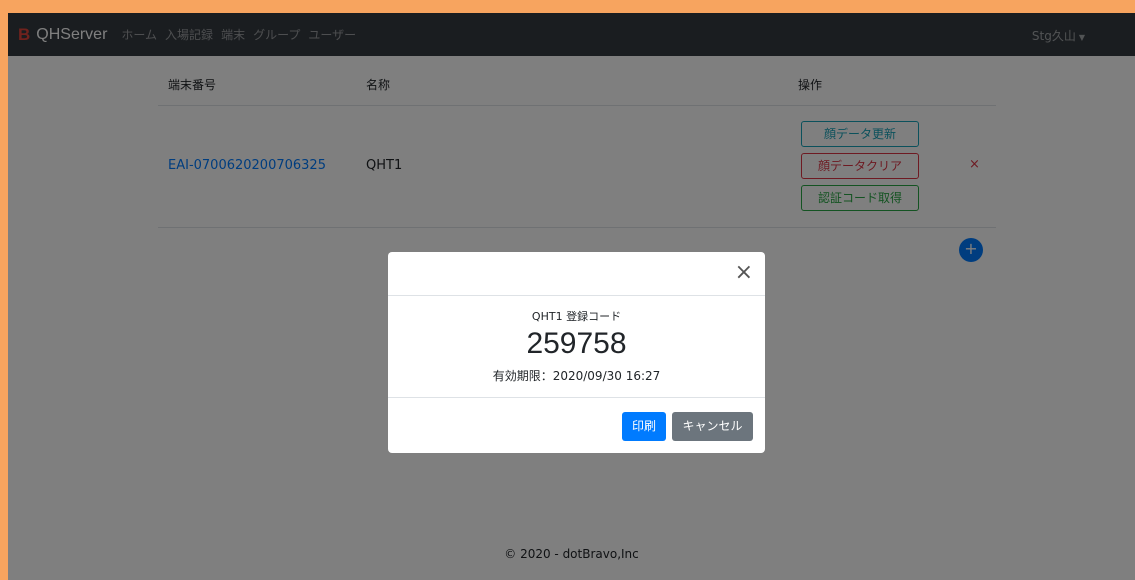 This screenshot has width=1135, height=580. I want to click on cancel-button: キャンセル, so click(712, 426).